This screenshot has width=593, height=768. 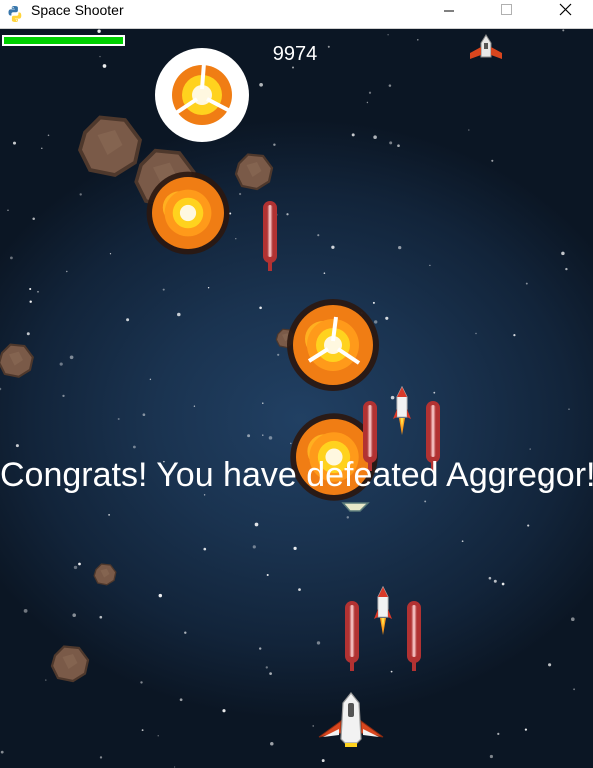 I want to click on player-ship-icon, so click(x=351, y=719).